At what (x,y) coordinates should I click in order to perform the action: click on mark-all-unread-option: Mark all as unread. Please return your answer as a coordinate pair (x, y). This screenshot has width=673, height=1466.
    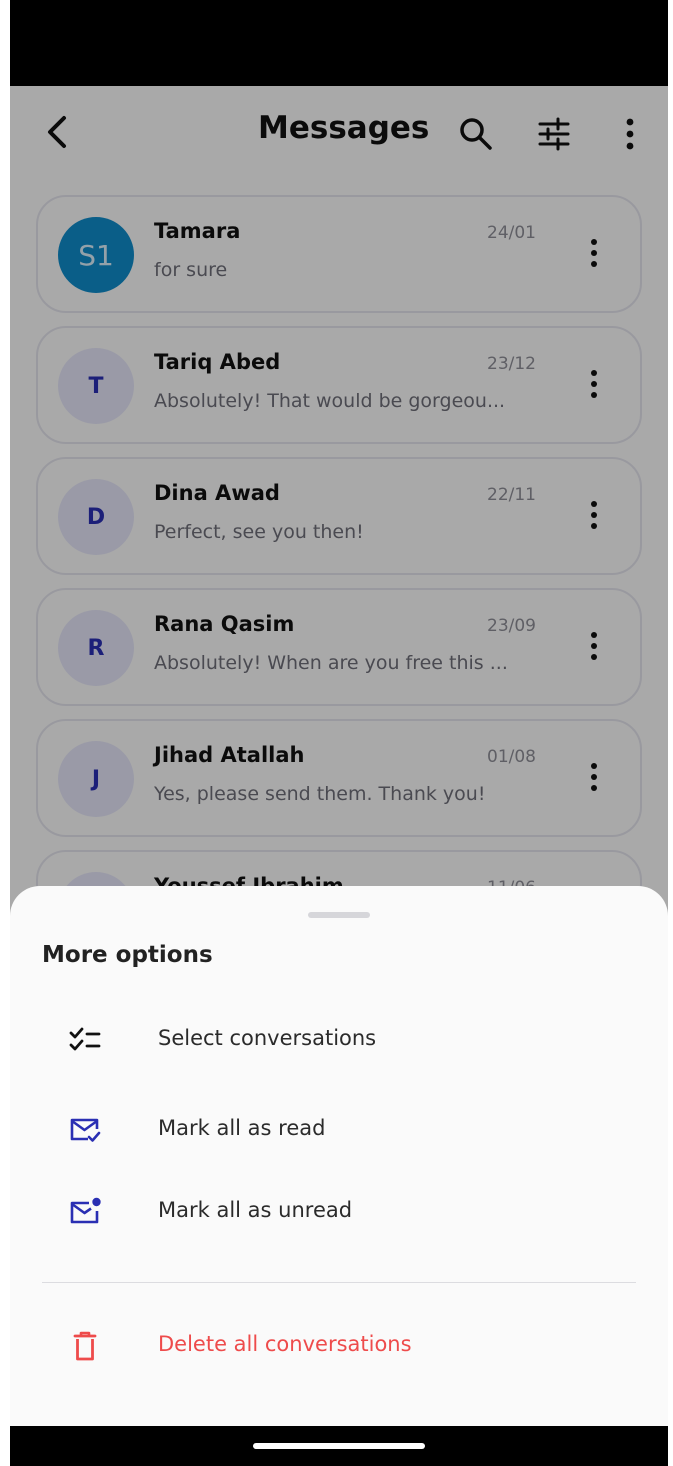
    Looking at the image, I should click on (339, 1212).